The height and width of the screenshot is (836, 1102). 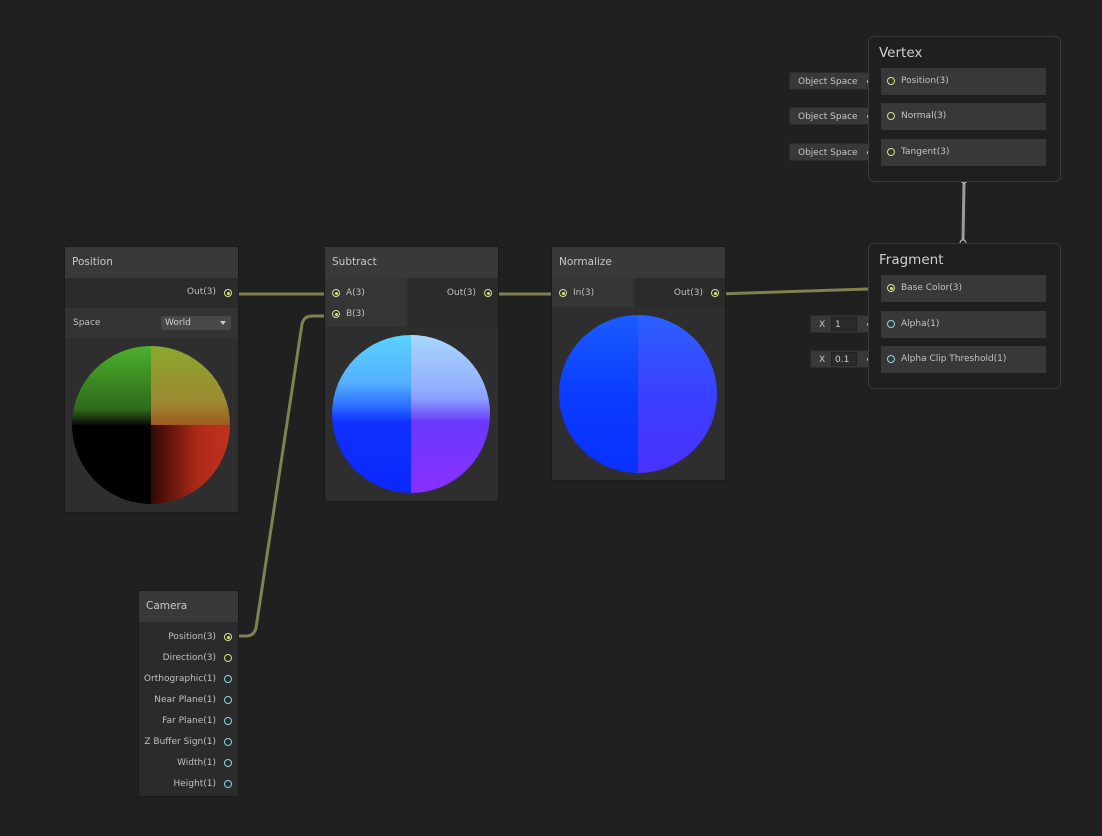 I want to click on subtract-b-label: B(3), so click(x=355, y=314).